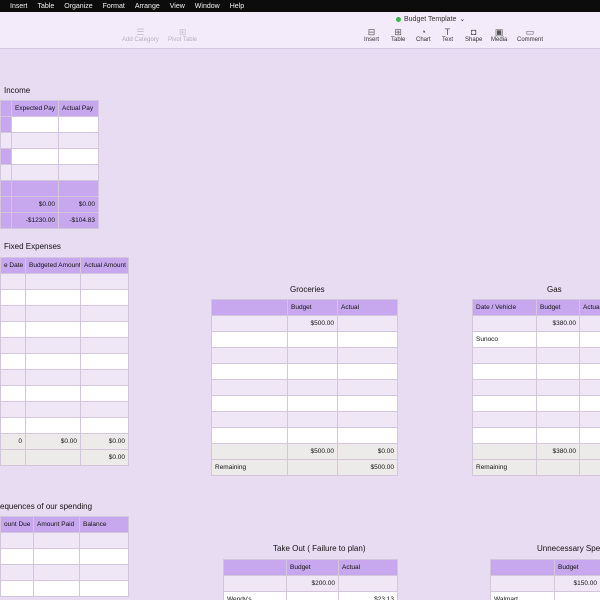  I want to click on consequences-header-due: ount Due, so click(17, 524).